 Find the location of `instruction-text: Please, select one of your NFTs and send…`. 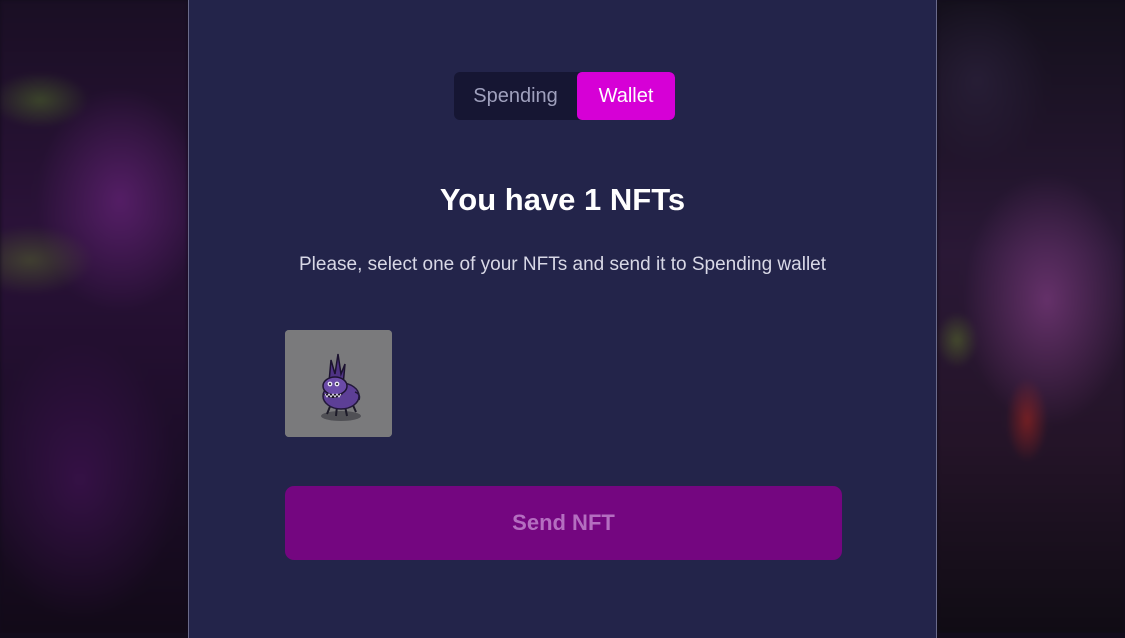

instruction-text: Please, select one of your NFTs and send… is located at coordinates (562, 264).